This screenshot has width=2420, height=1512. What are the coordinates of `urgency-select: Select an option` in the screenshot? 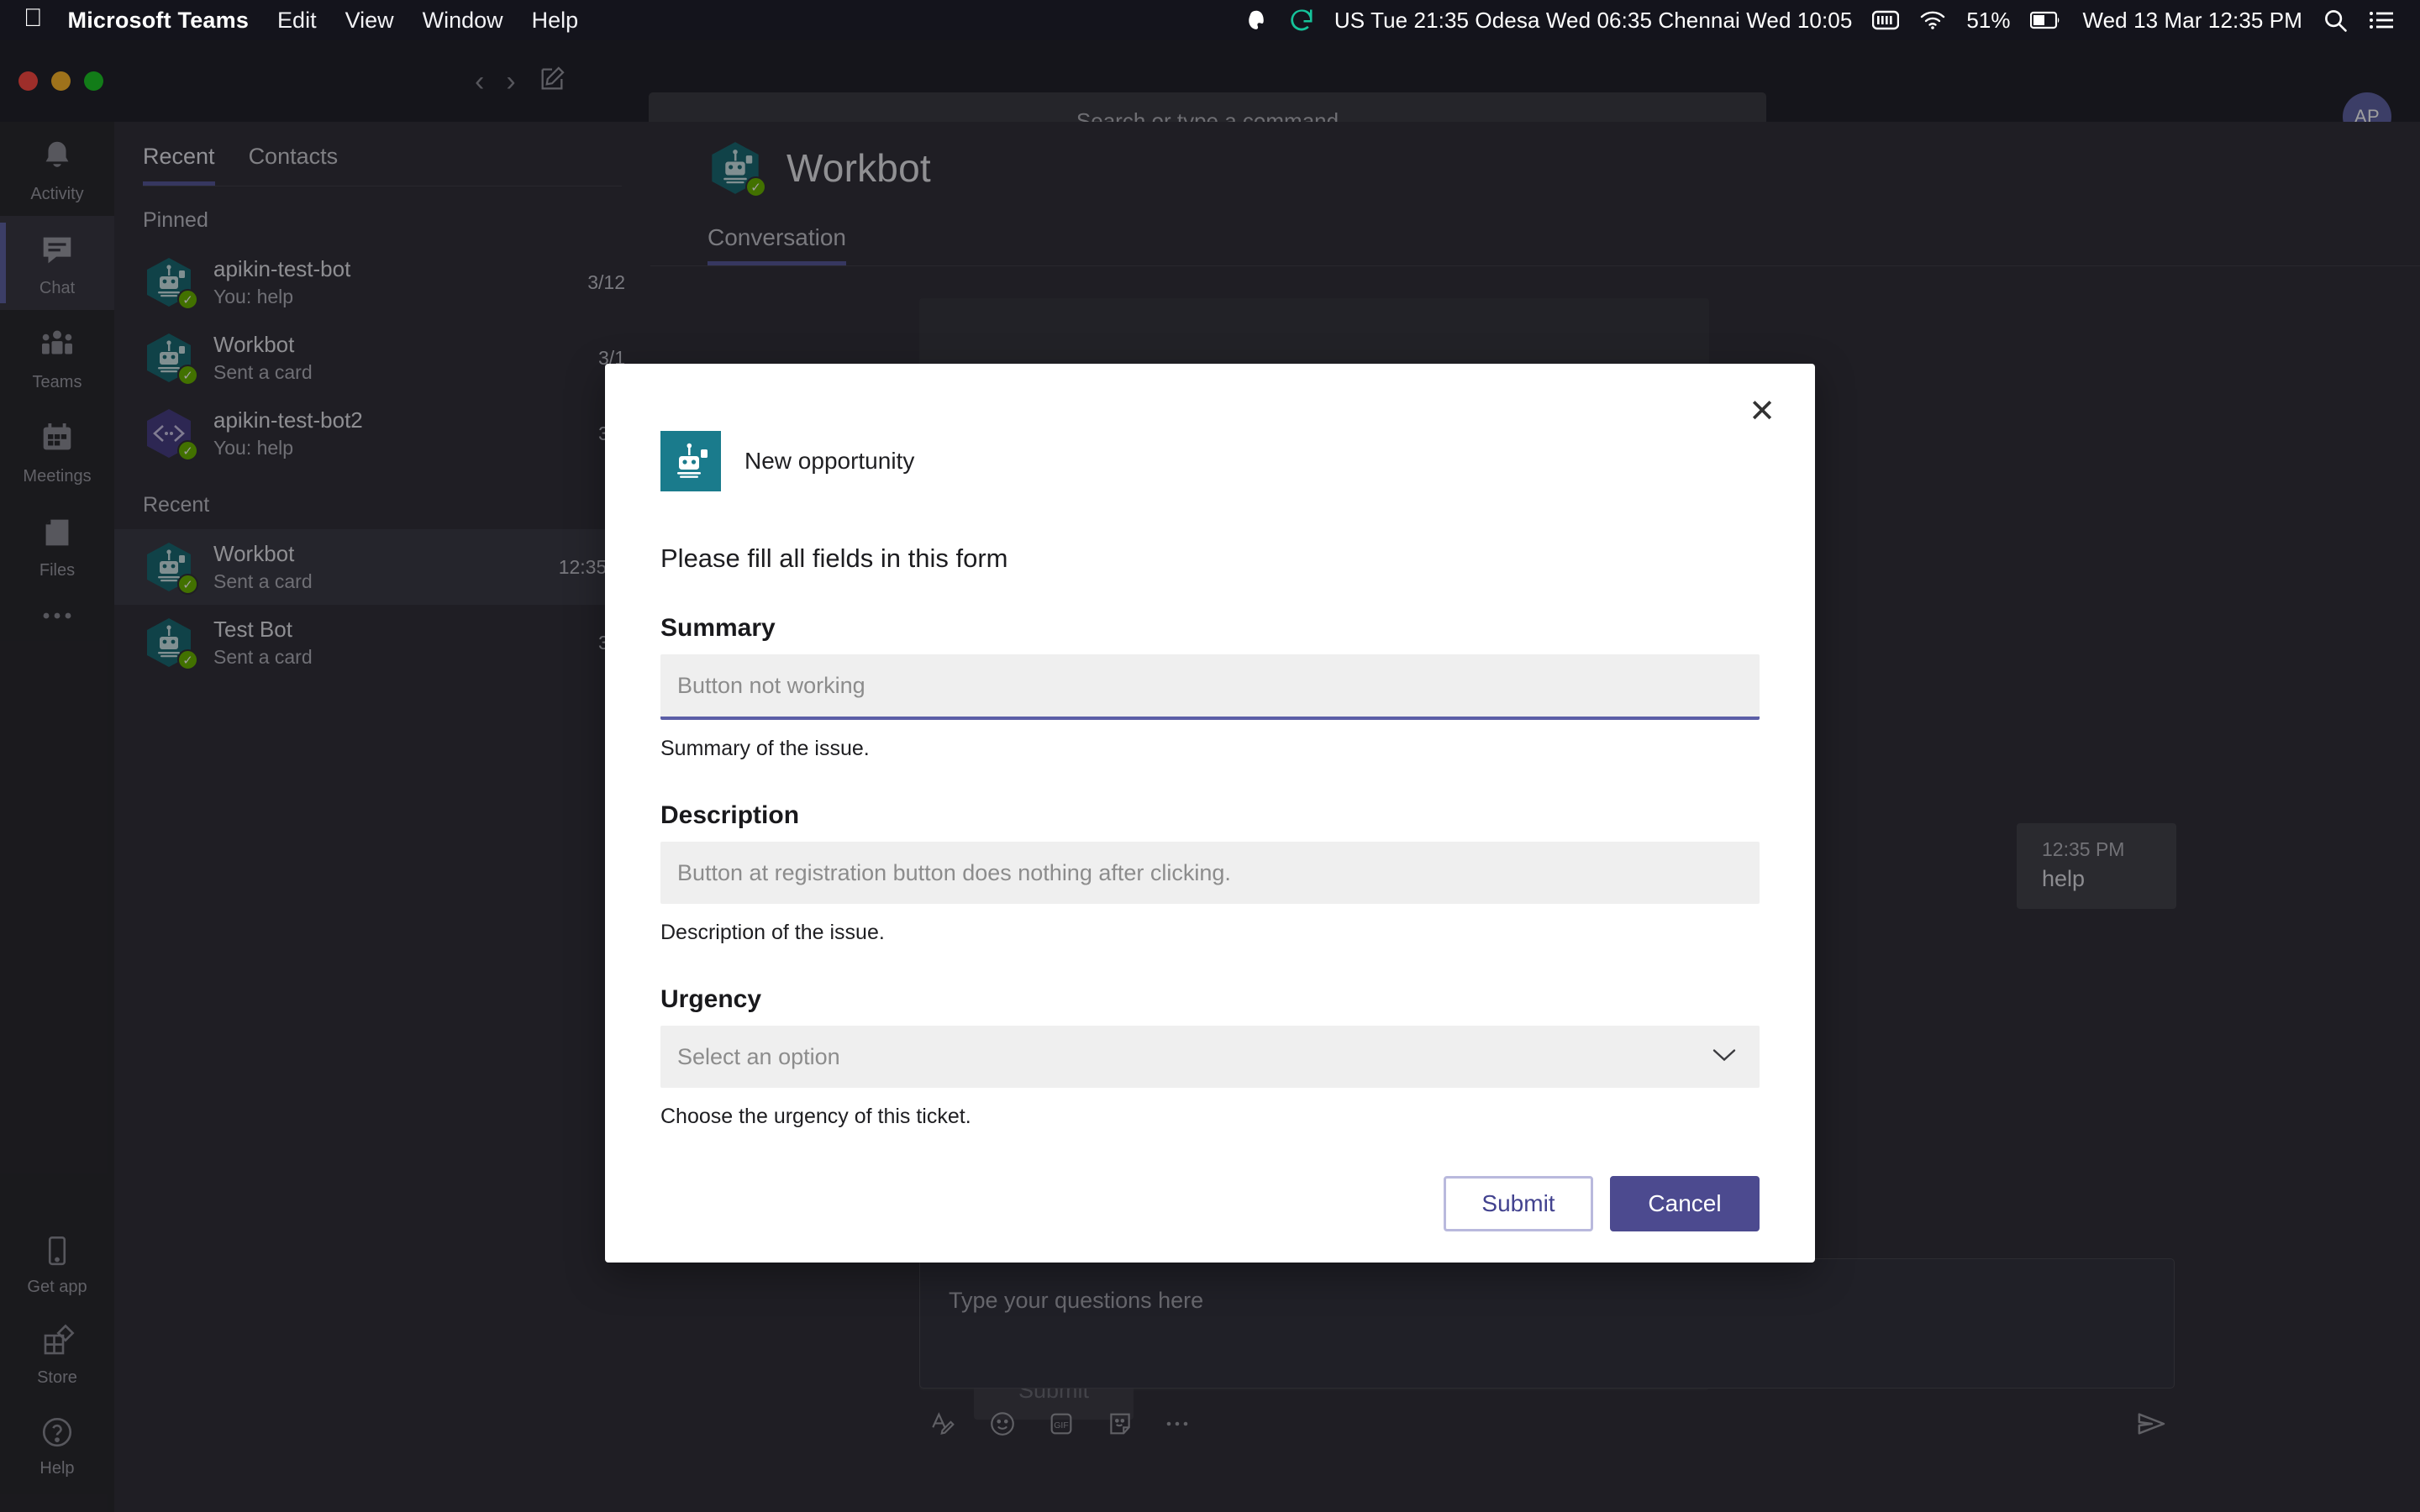 It's located at (1210, 1057).